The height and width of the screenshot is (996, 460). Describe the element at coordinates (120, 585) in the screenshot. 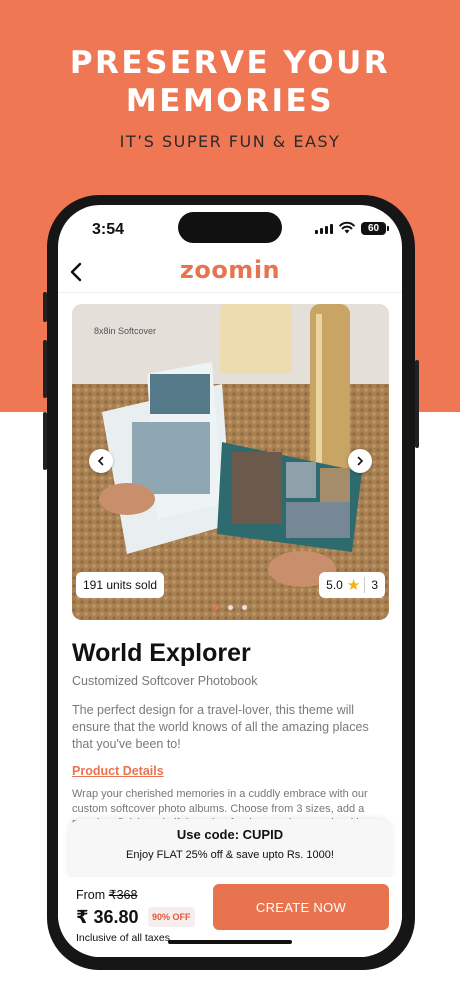

I see `units-sold-badge: 191 units sold` at that location.